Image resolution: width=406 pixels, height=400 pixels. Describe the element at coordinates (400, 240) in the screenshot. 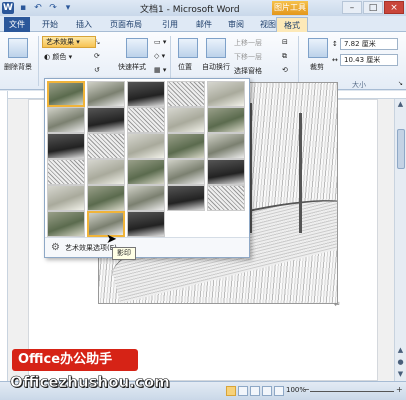

I see `vertical-scrollbar: ▲ ▲ ● ▼` at that location.